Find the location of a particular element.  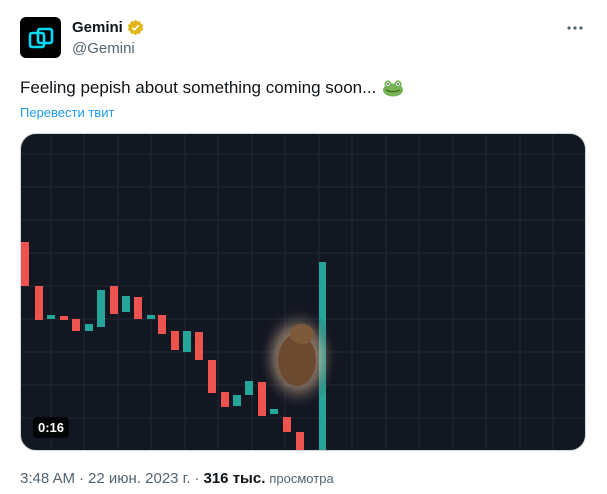

avatar is located at coordinates (40, 37).